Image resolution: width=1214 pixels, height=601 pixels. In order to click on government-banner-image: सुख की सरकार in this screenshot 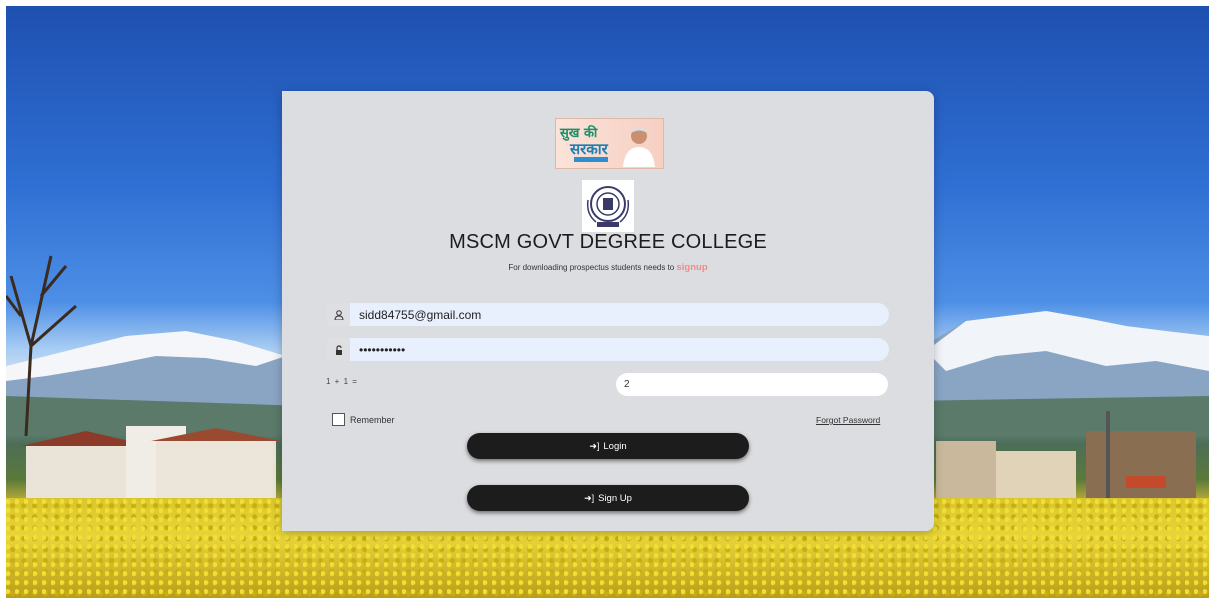, I will do `click(609, 143)`.